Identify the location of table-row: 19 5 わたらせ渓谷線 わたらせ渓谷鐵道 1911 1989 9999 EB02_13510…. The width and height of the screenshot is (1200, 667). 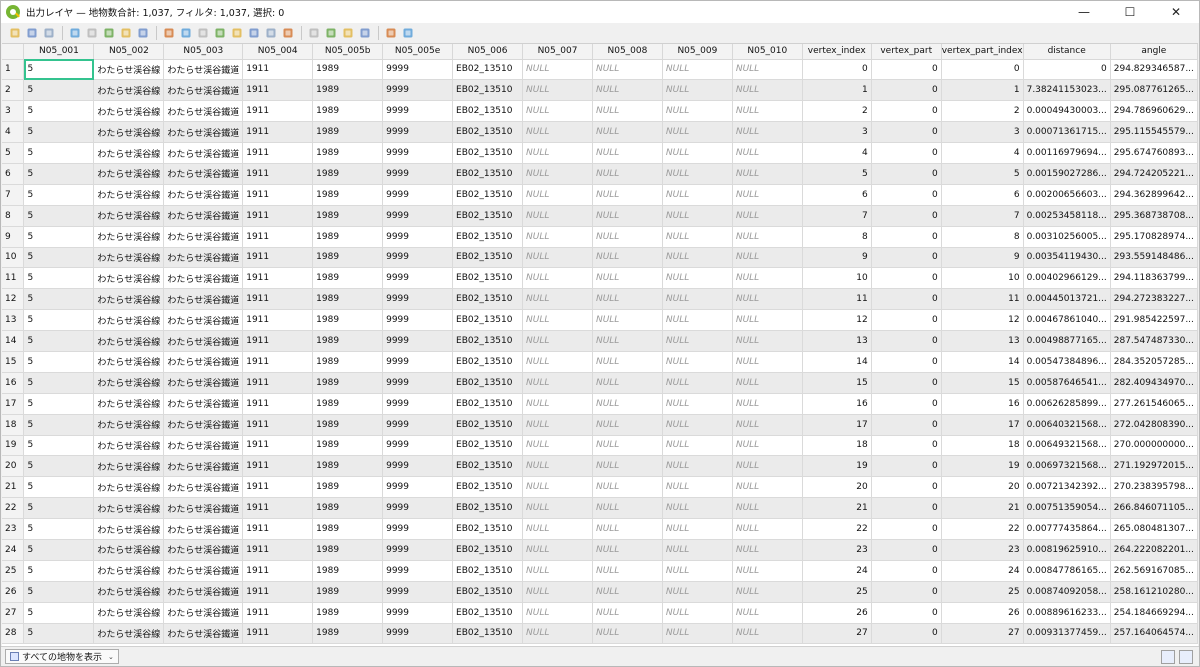
(600, 446).